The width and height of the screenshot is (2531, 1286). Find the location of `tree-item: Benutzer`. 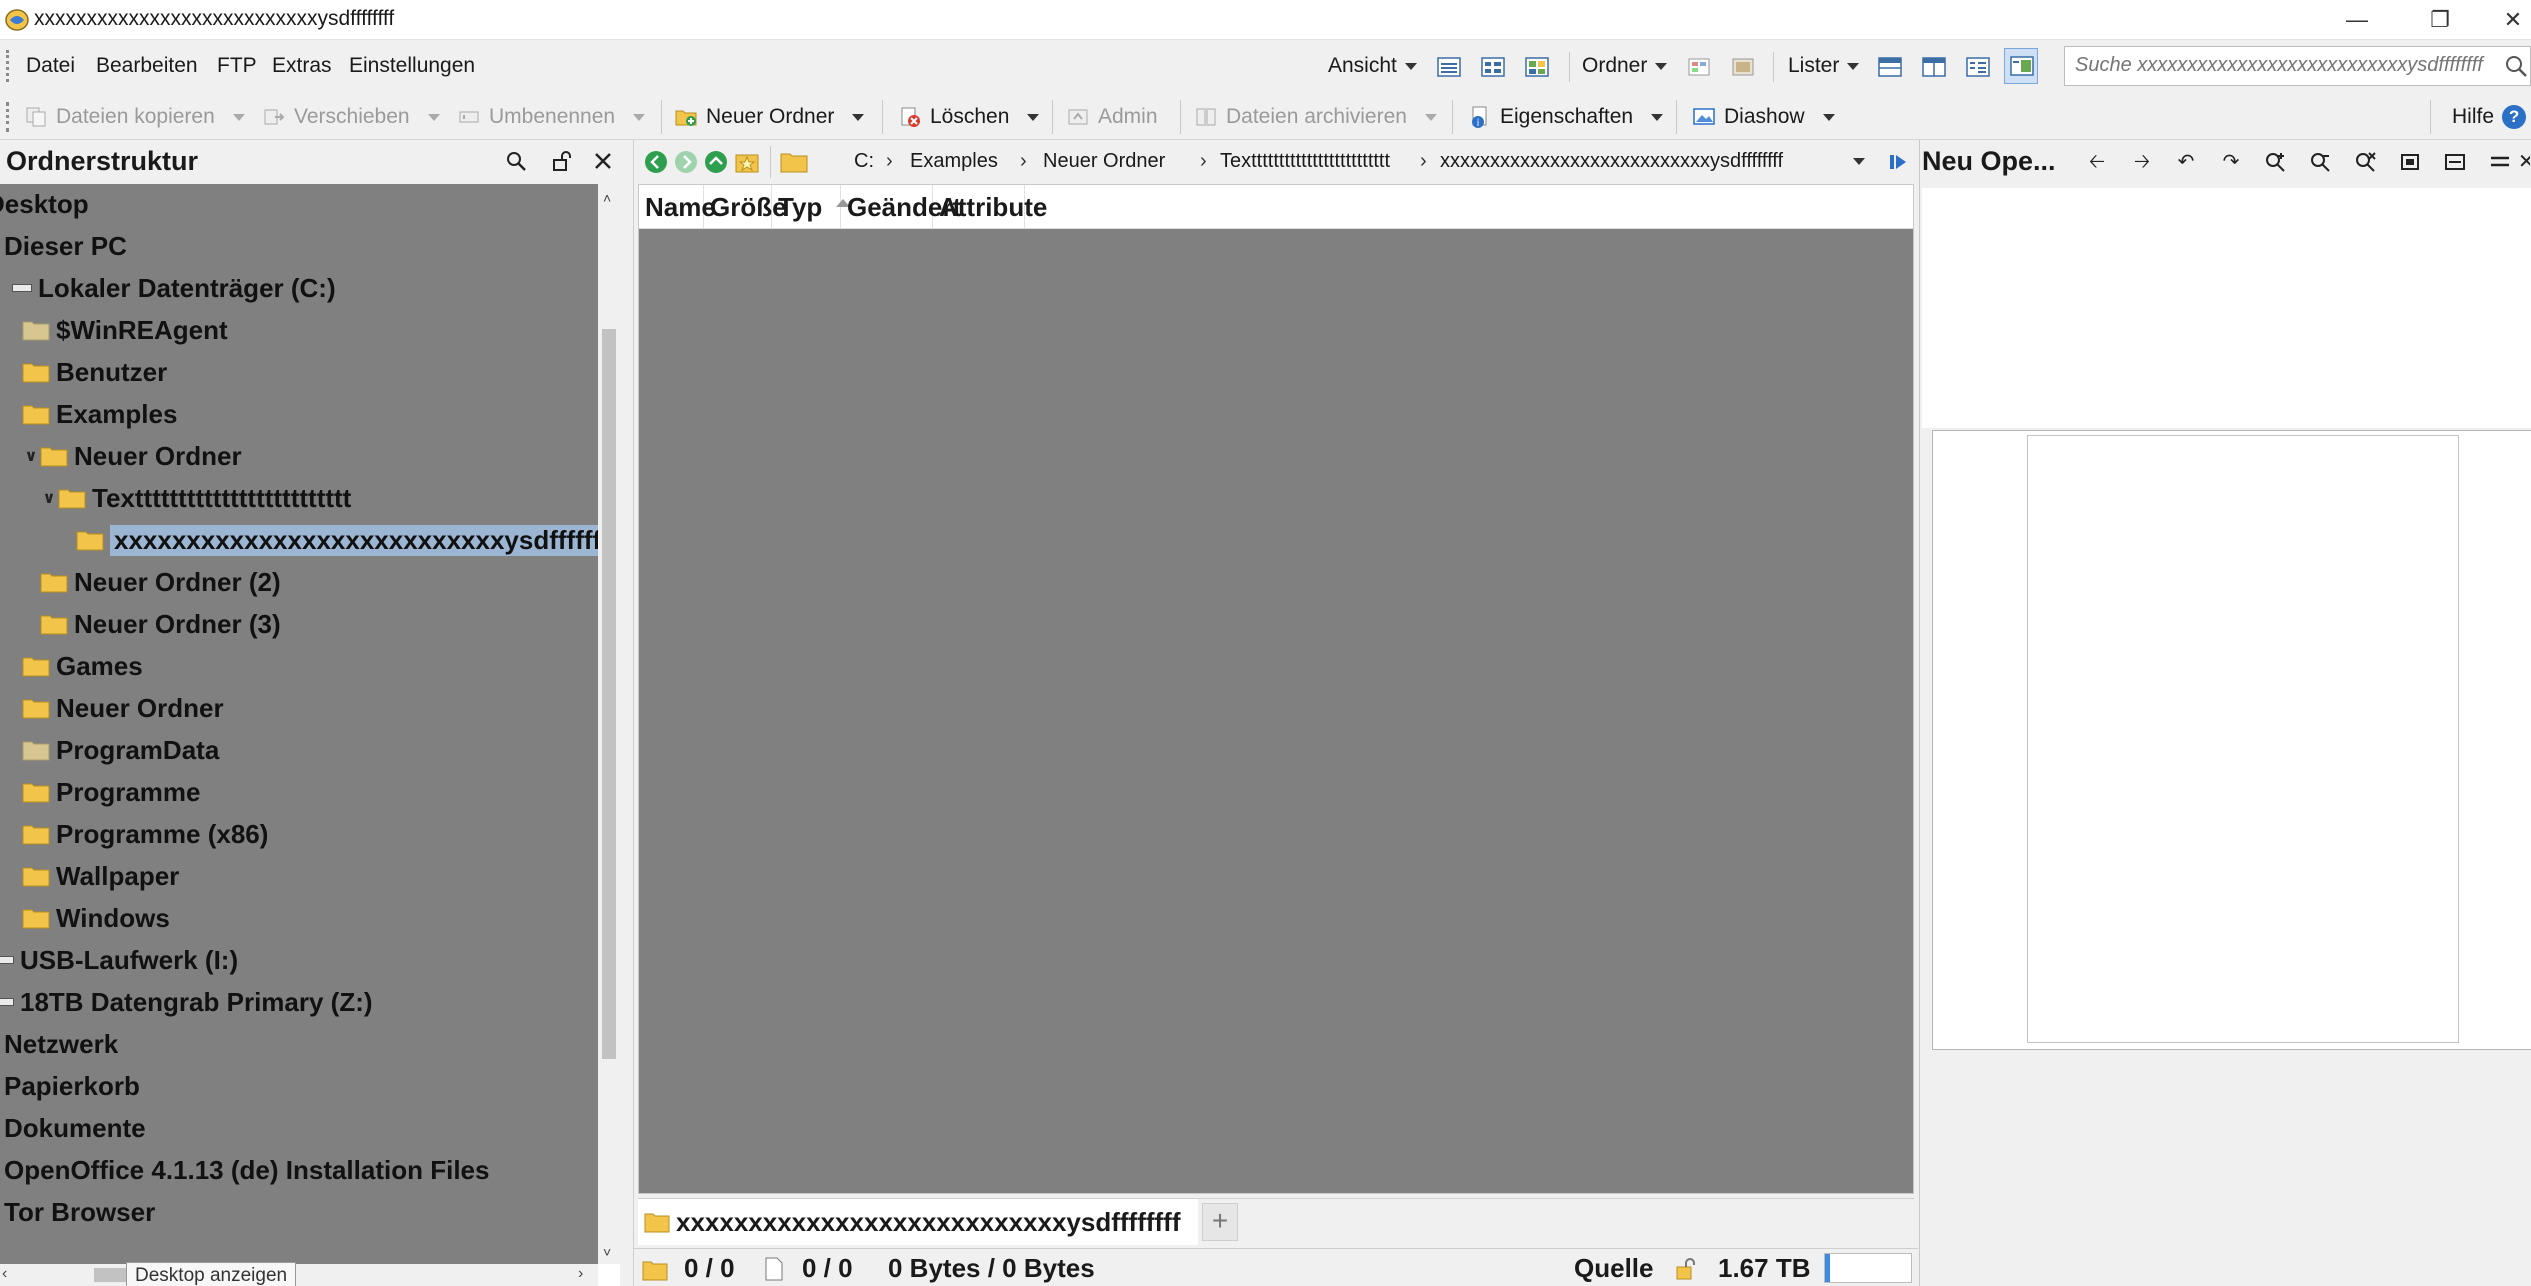

tree-item: Benutzer is located at coordinates (85, 372).